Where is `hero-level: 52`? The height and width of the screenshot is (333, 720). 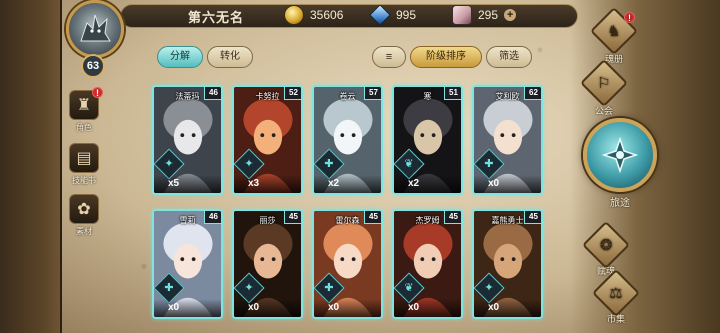 hero-level: 52 is located at coordinates (292, 93).